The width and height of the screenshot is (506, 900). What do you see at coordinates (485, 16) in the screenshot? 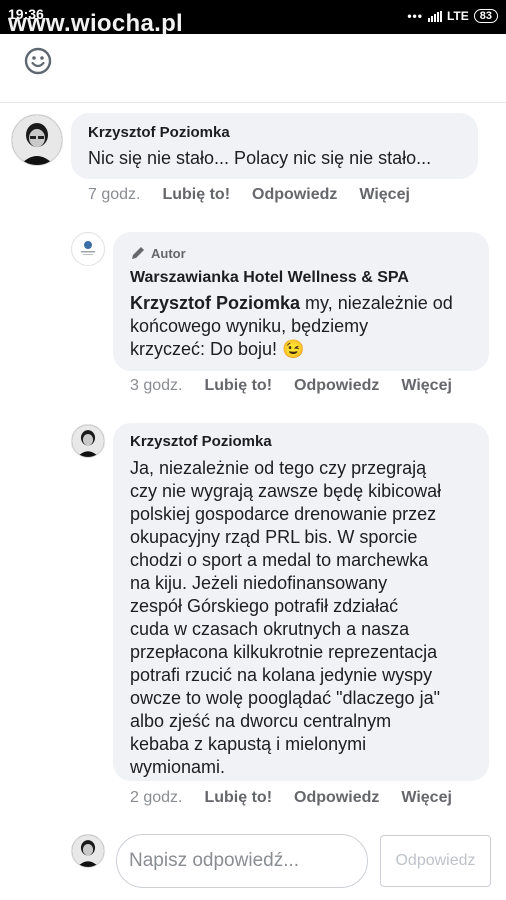
I see `battery-indicator: 83` at bounding box center [485, 16].